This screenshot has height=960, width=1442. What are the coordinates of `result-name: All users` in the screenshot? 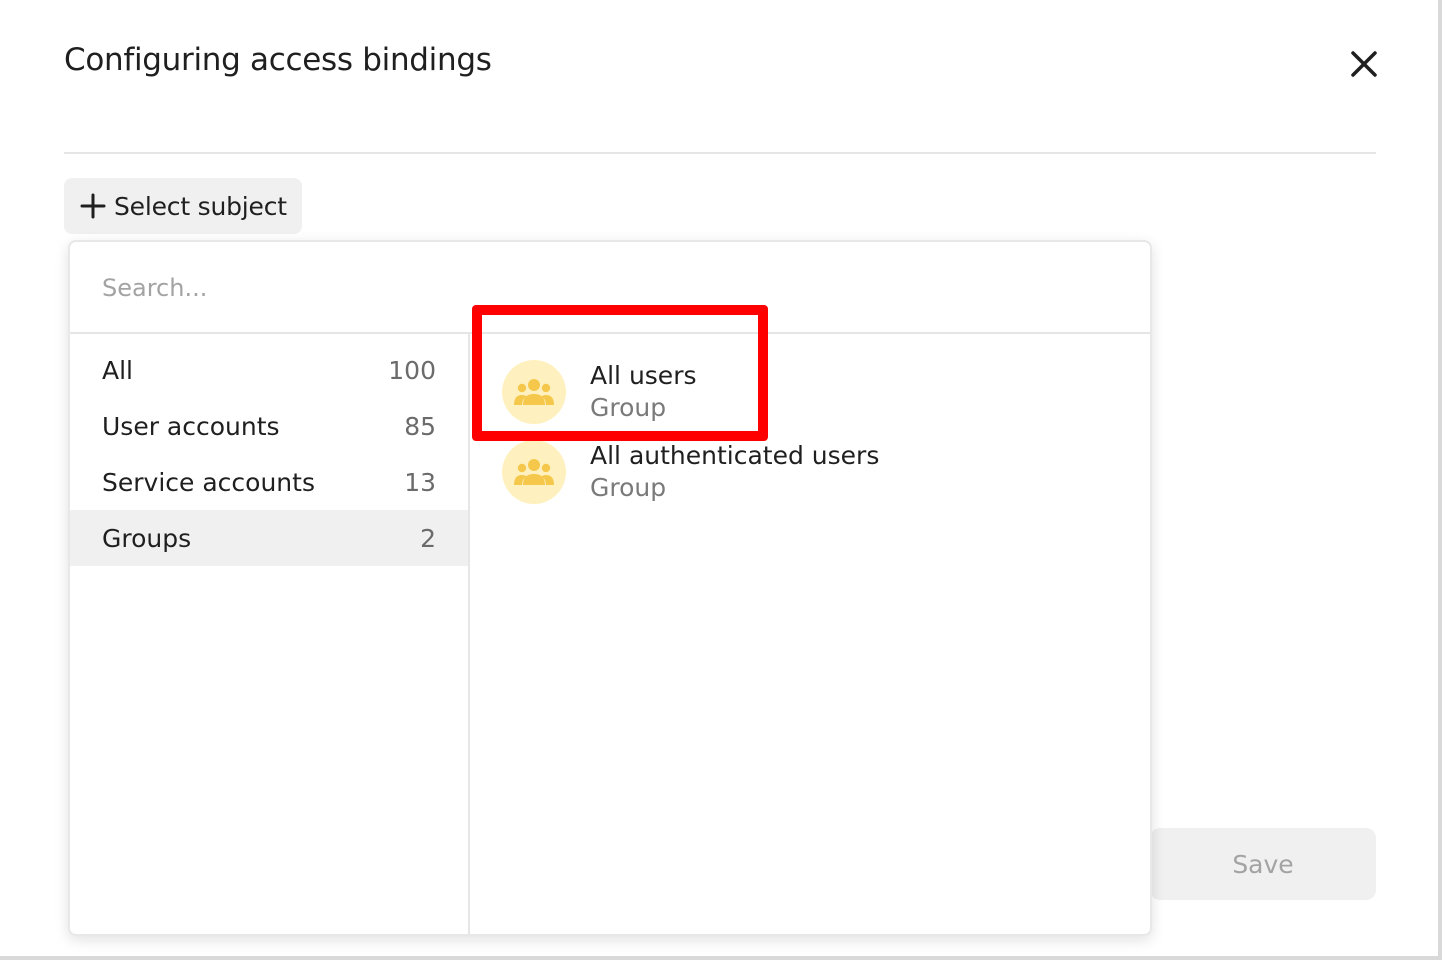 It's located at (643, 375).